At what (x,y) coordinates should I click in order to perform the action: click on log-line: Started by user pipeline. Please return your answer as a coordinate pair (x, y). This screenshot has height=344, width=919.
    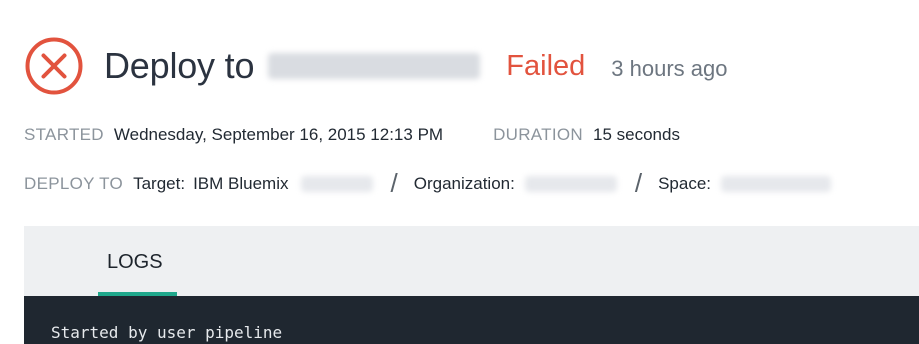
    Looking at the image, I should click on (167, 332).